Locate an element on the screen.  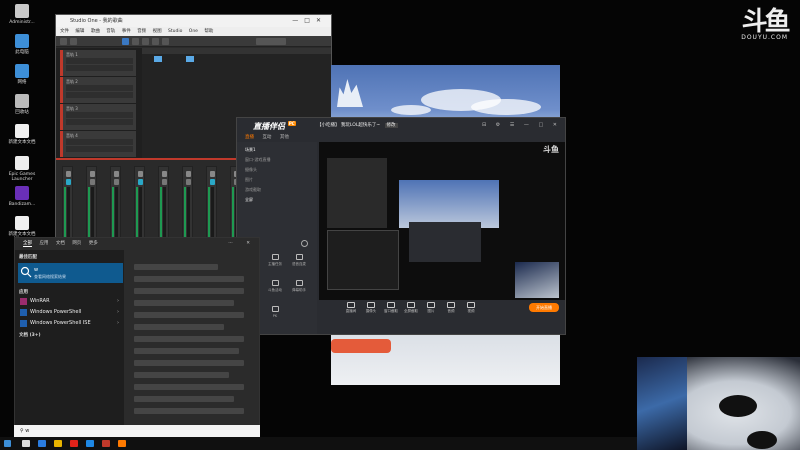
client-bottom-bar: 直播间 摄像头 窗口截取 全屏截取 图片 音频 视频 开始直播 is located at coordinates (442, 317).